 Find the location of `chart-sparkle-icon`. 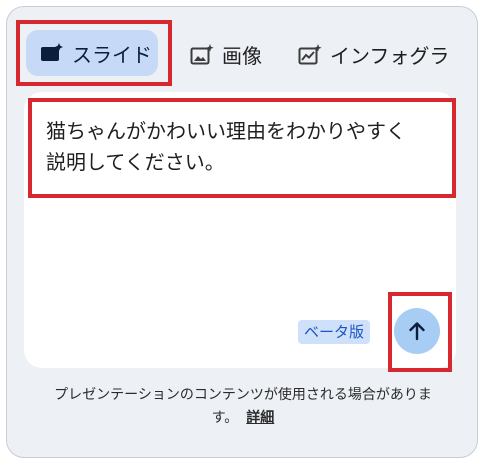

chart-sparkle-icon is located at coordinates (310, 54).